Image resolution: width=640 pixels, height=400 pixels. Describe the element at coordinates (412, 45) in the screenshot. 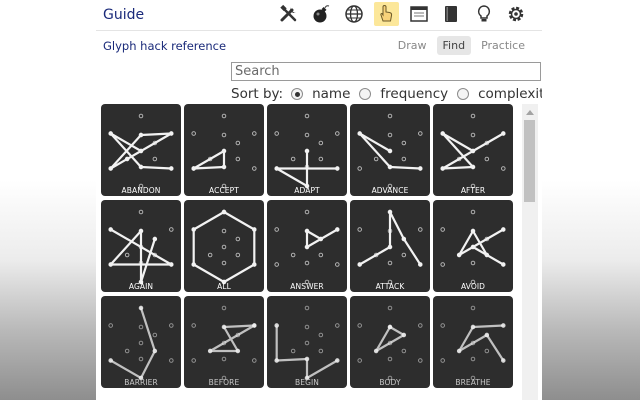

I see `mode-tab-draw: Draw` at that location.